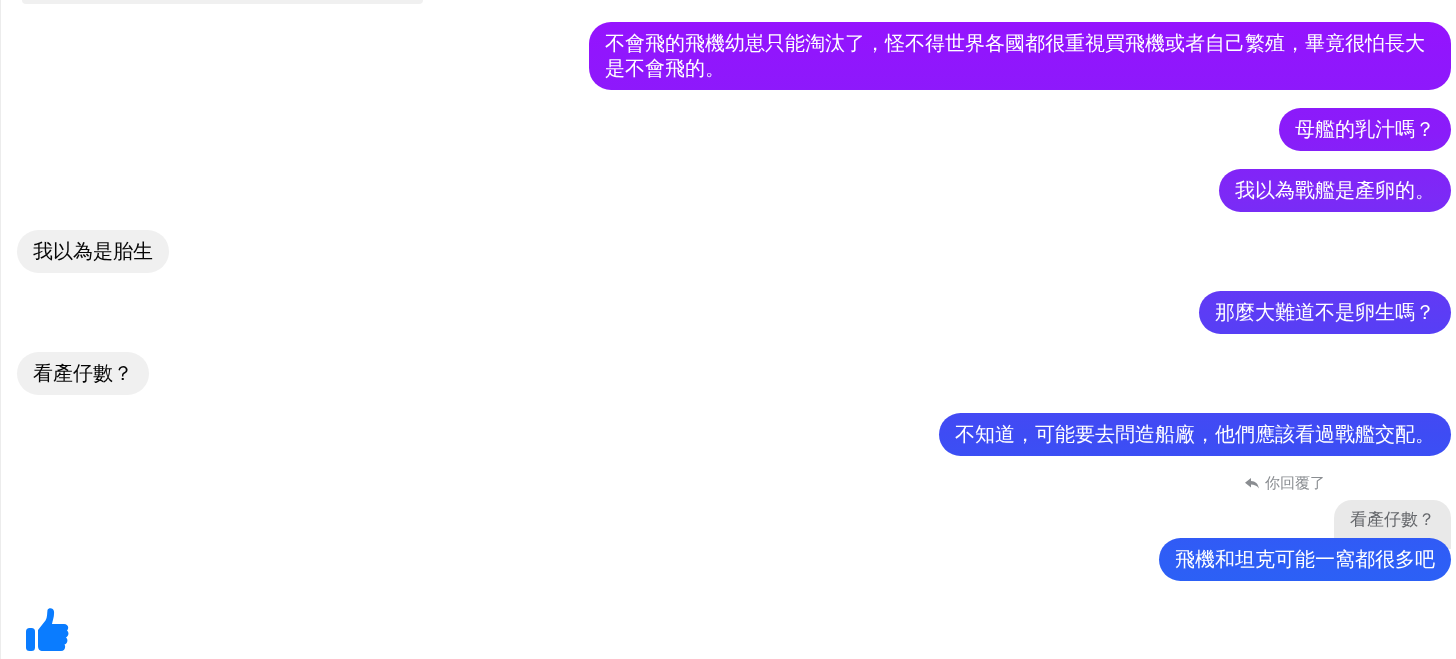 The width and height of the screenshot is (1456, 659). What do you see at coordinates (1295, 483) in the screenshot?
I see `reply-label: 你回覆了` at bounding box center [1295, 483].